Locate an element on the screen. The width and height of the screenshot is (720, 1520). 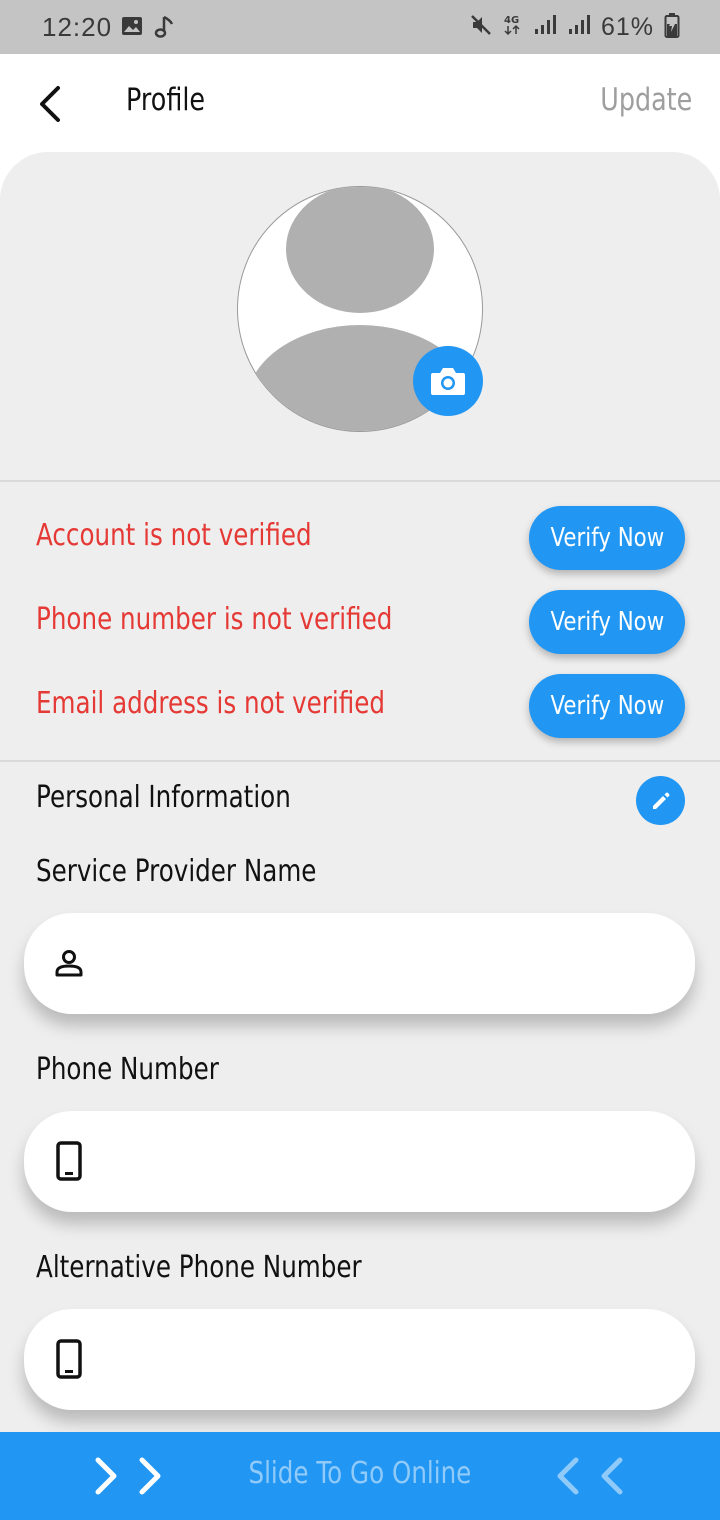
battery-charging-icon is located at coordinates (672, 27).